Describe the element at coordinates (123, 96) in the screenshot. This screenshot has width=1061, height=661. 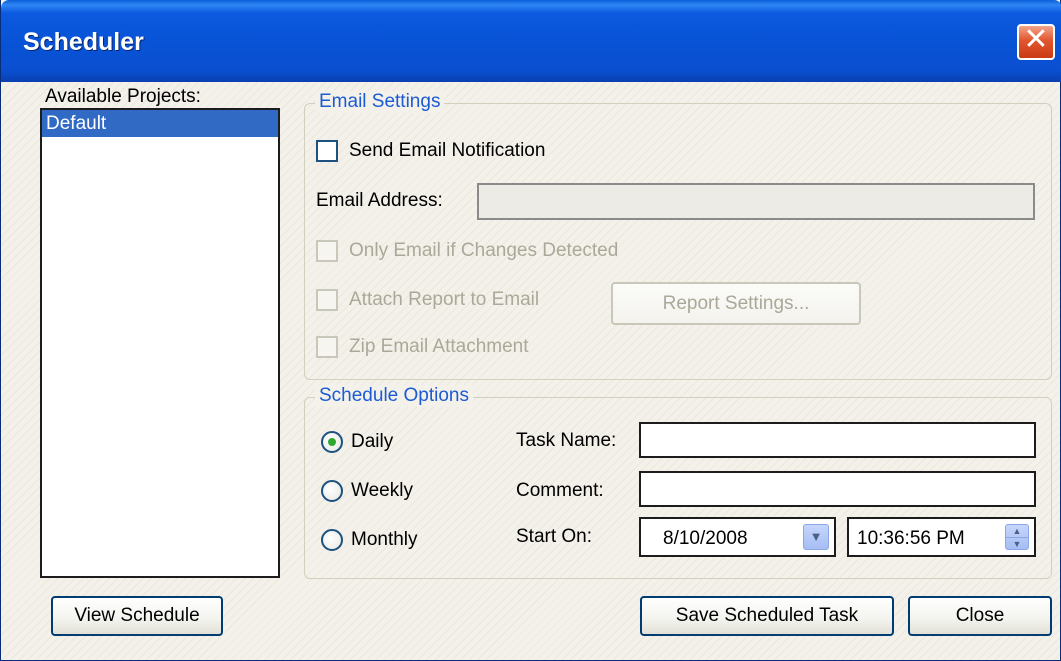
I see `available-projects-label: Available Projects:` at that location.